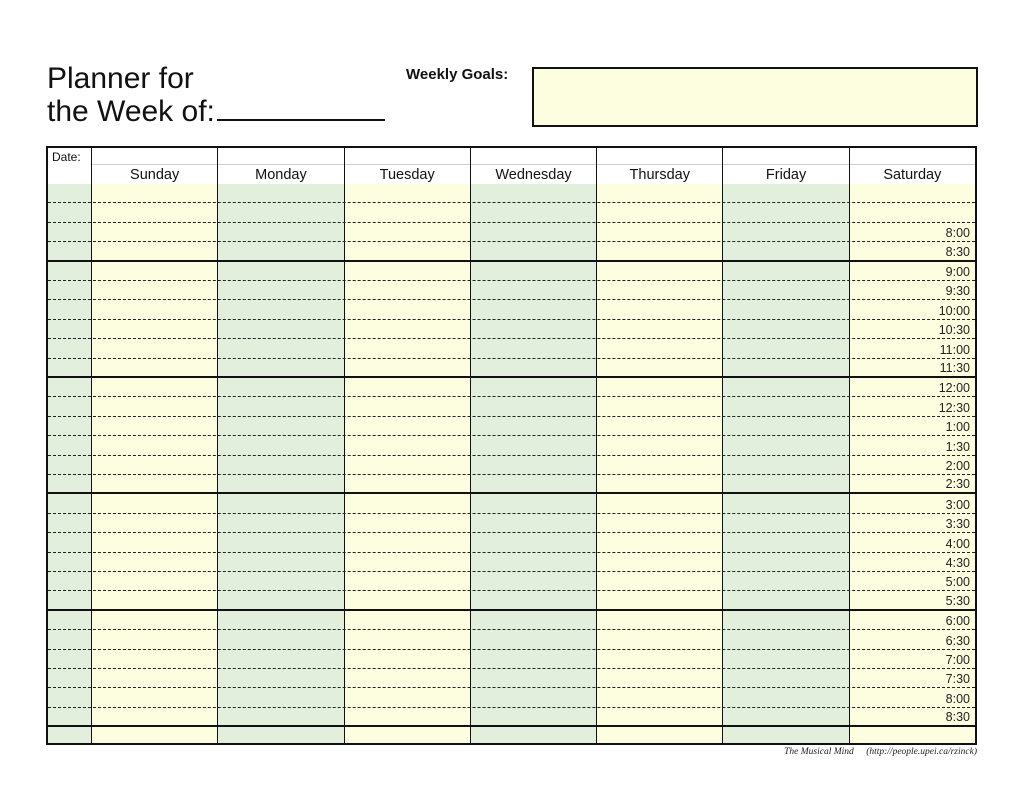 This screenshot has height=791, width=1024. Describe the element at coordinates (406, 166) in the screenshot. I see `day-header-tuesday: Tuesday` at that location.